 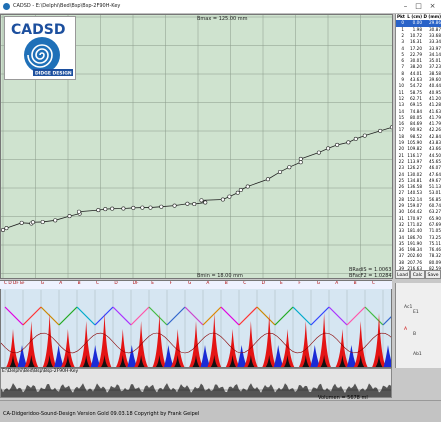 I want to click on blue-peak, so click(x=387, y=356).